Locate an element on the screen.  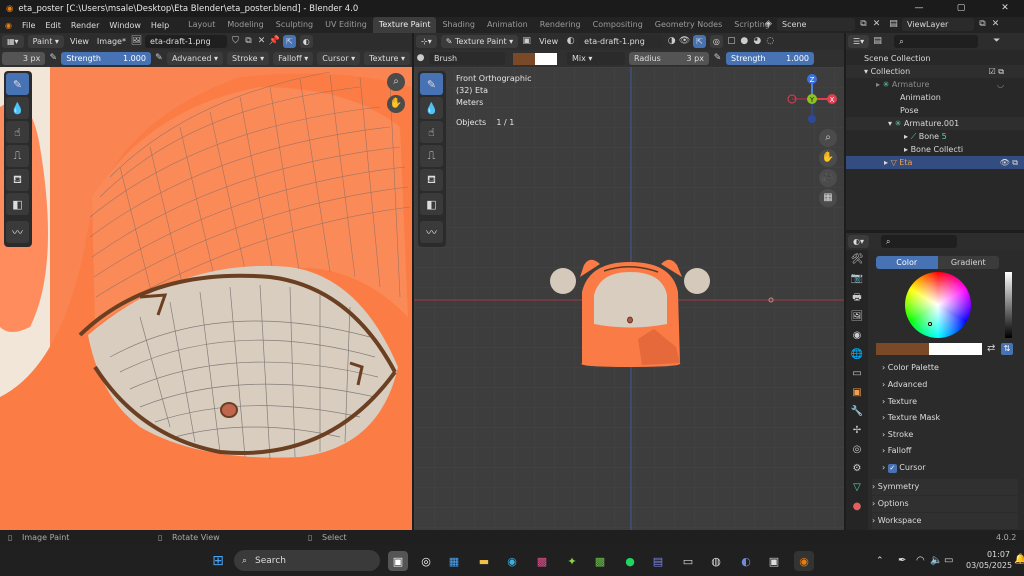
modifier-tab-icon: 🔧 is located at coordinates (857, 411).